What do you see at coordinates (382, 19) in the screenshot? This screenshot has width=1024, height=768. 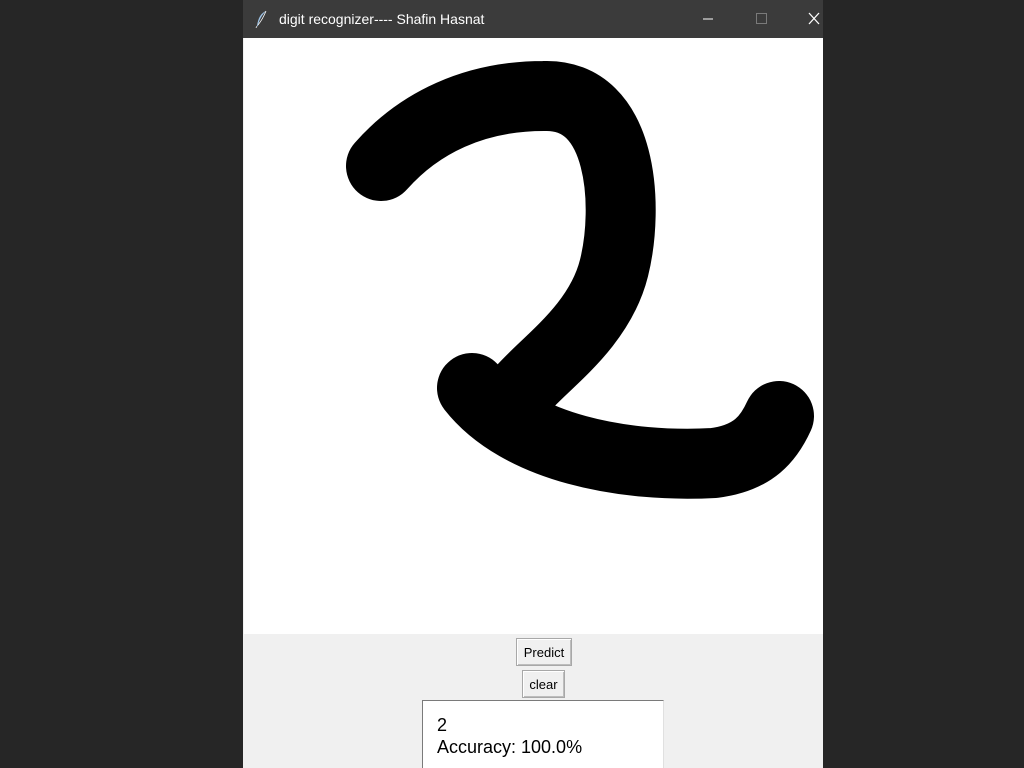 I see `window-title: digit recognizer---- Shafin Hasnat` at bounding box center [382, 19].